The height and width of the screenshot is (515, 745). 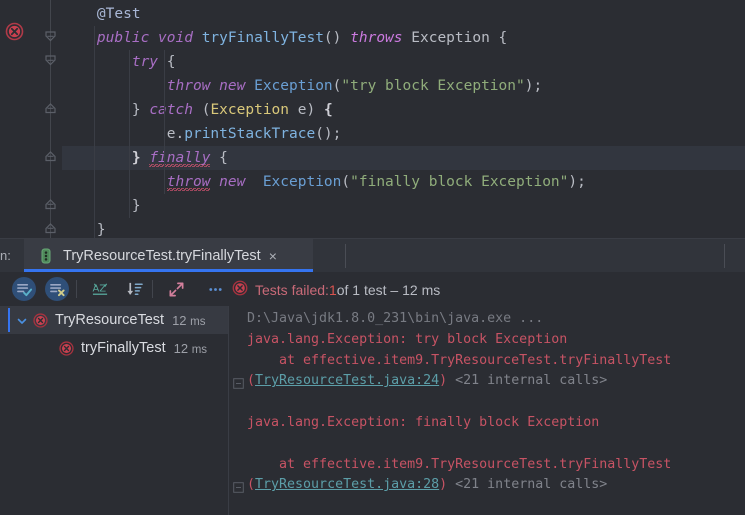 I want to click on error-circle-icon, so click(x=240, y=289).